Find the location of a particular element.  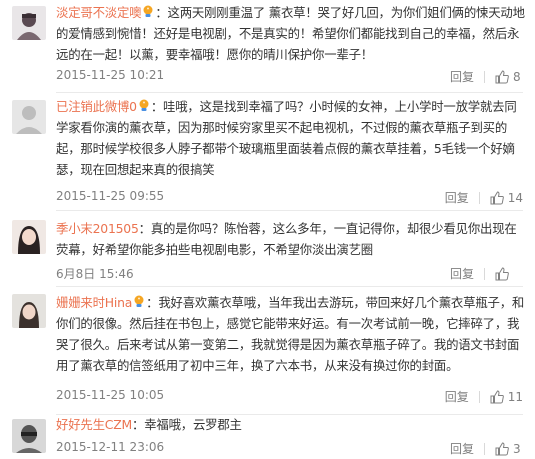

comment-meta: 2015-11-25 09:55 回复 14 is located at coordinates (289, 198).